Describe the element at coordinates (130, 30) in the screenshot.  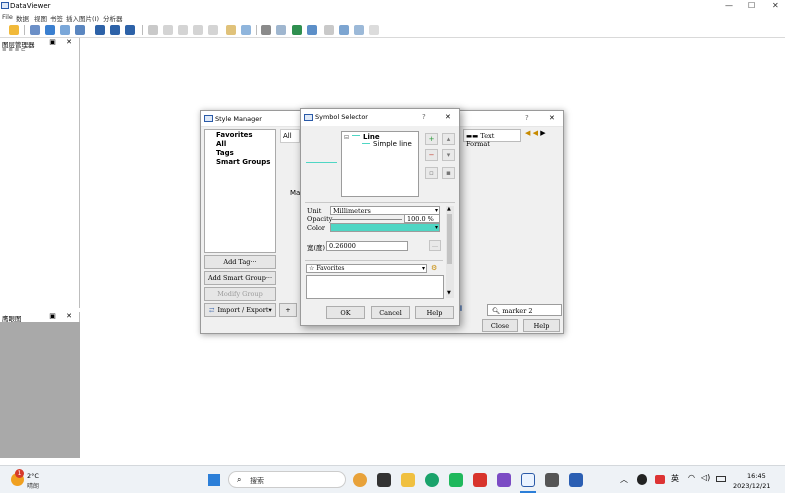
I see `layer-props-icon` at that location.